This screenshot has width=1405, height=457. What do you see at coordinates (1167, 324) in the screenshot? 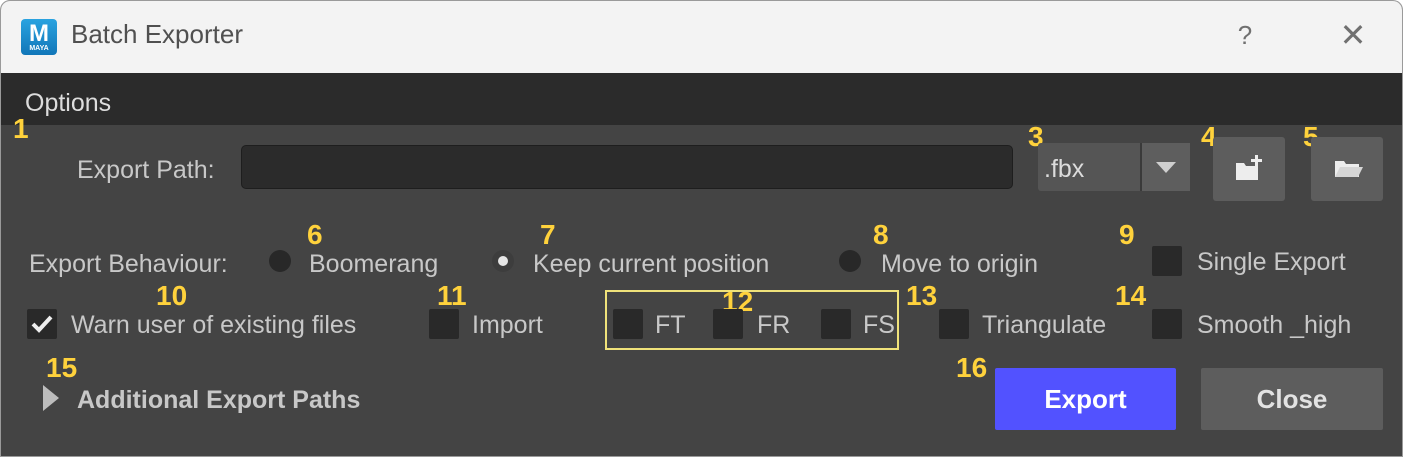
I see `smooth-high-checkbox` at bounding box center [1167, 324].